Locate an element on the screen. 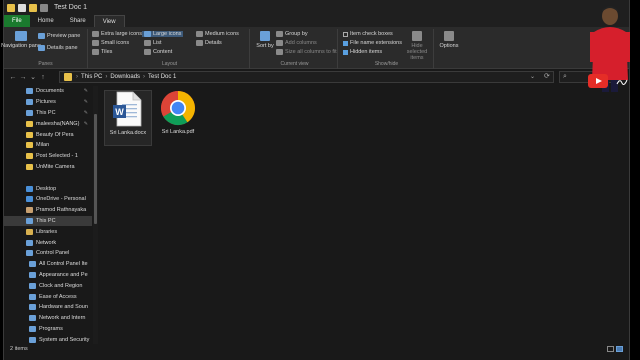 This screenshot has width=640, height=360. options-button: Options is located at coordinates (449, 40).